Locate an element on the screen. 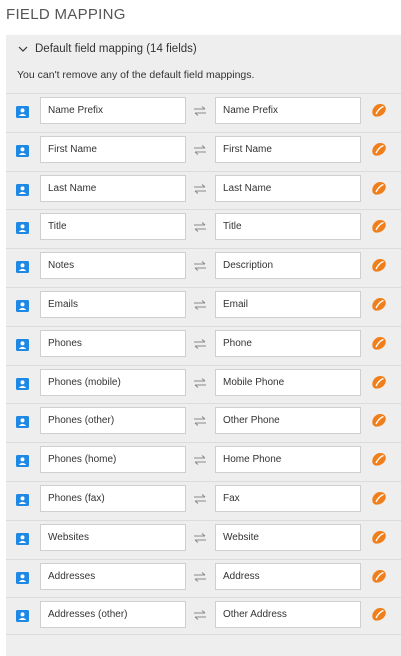 This screenshot has width=401, height=656. source-field: Last Name is located at coordinates (113, 188).